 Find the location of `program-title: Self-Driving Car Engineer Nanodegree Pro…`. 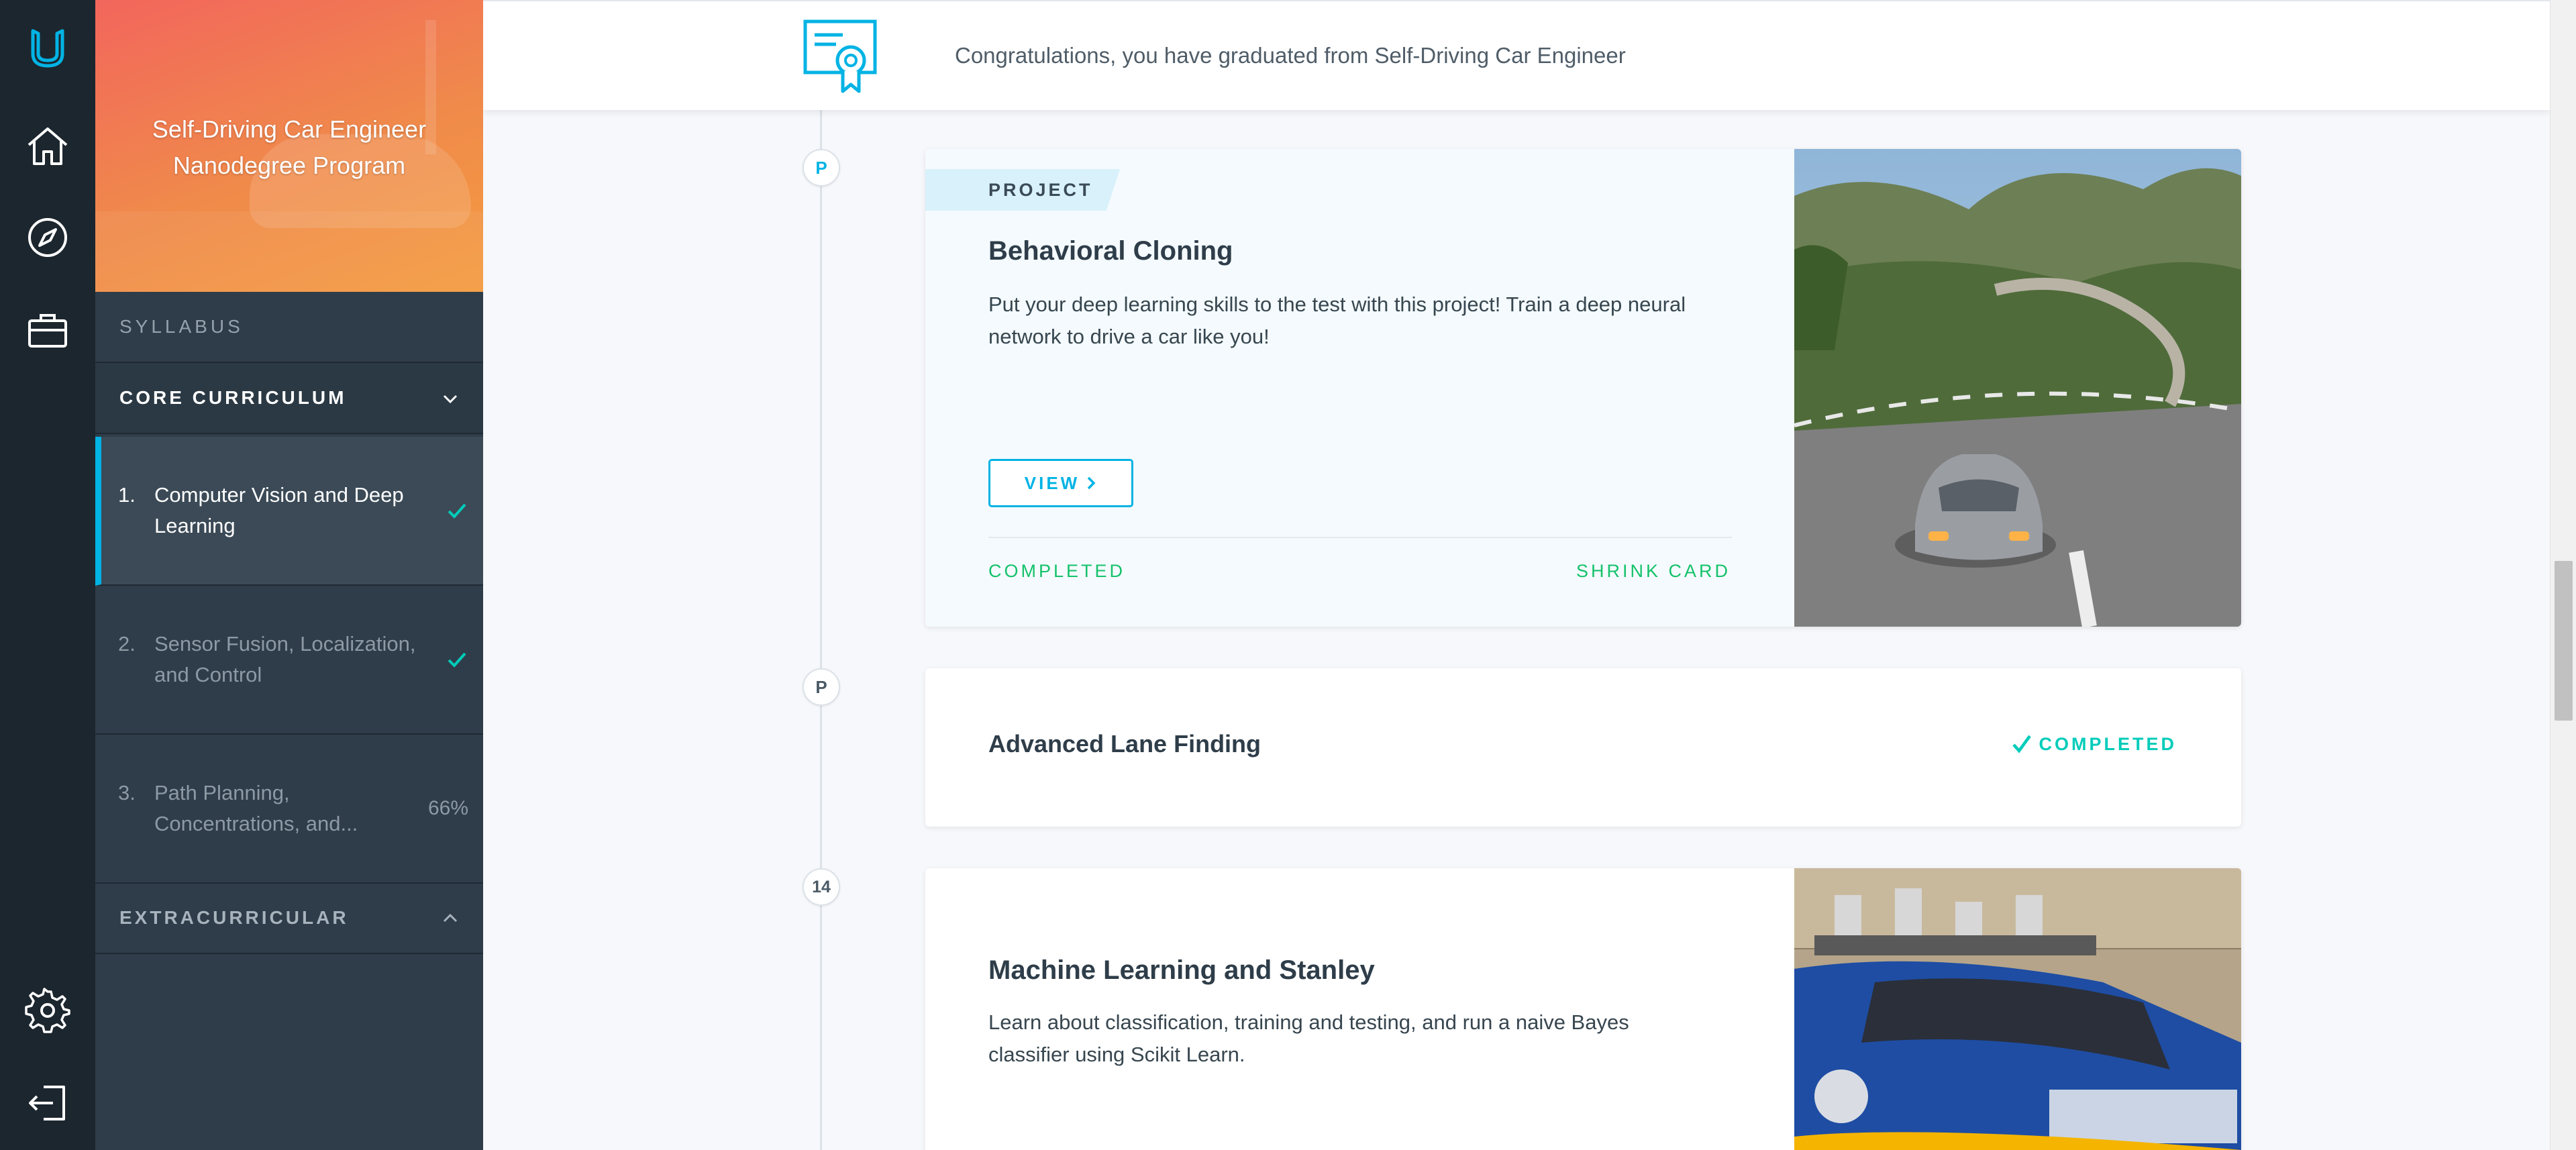

program-title: Self-Driving Car Engineer Nanodegree Pro… is located at coordinates (289, 147).